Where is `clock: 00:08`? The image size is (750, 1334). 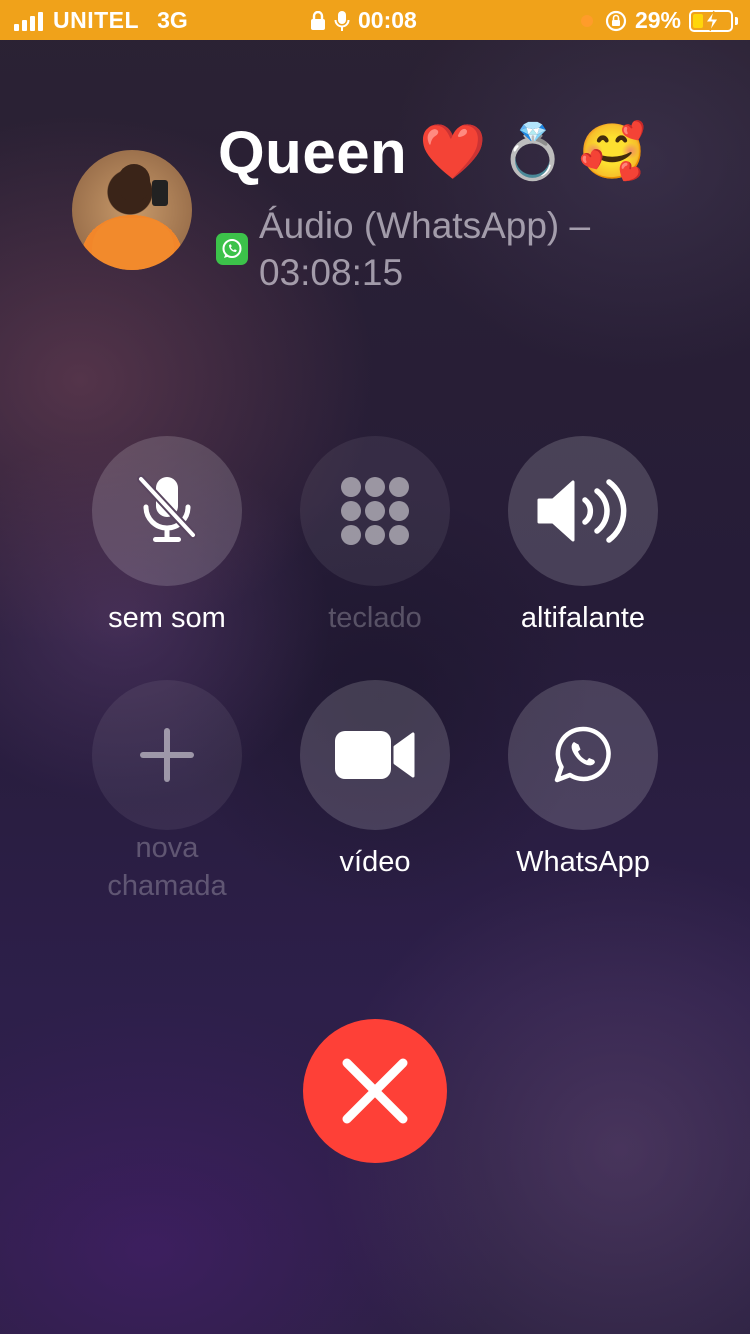 clock: 00:08 is located at coordinates (387, 20).